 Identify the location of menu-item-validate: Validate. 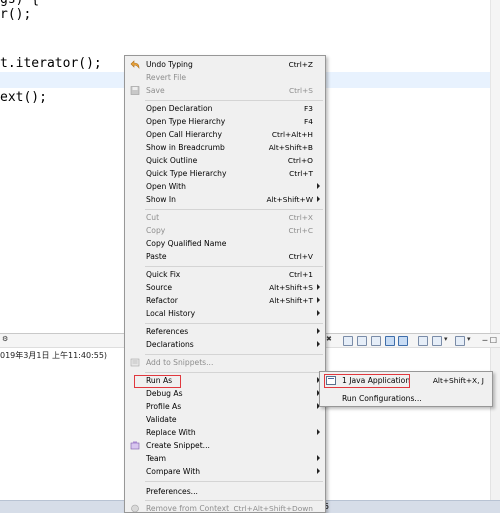
(225, 419).